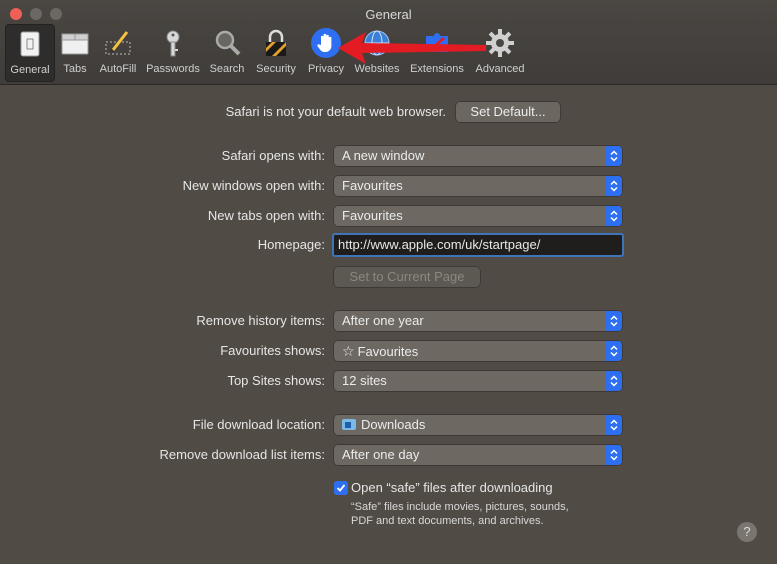 The width and height of the screenshot is (777, 564). Describe the element at coordinates (227, 69) in the screenshot. I see `tab-label: Search` at that location.